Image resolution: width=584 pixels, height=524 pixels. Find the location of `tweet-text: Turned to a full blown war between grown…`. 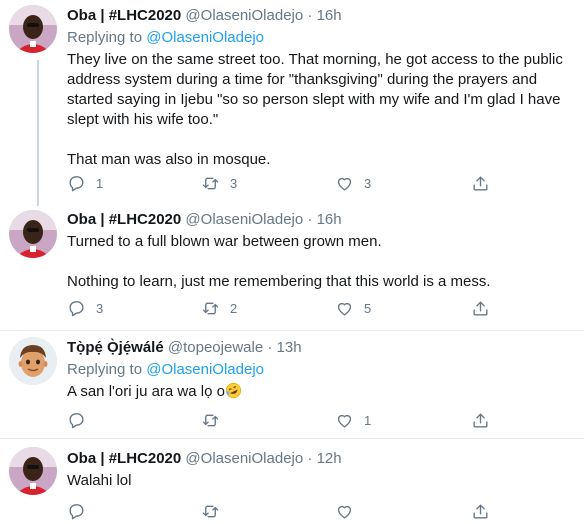

tweet-text: Turned to a full blown war between grown… is located at coordinates (279, 261).